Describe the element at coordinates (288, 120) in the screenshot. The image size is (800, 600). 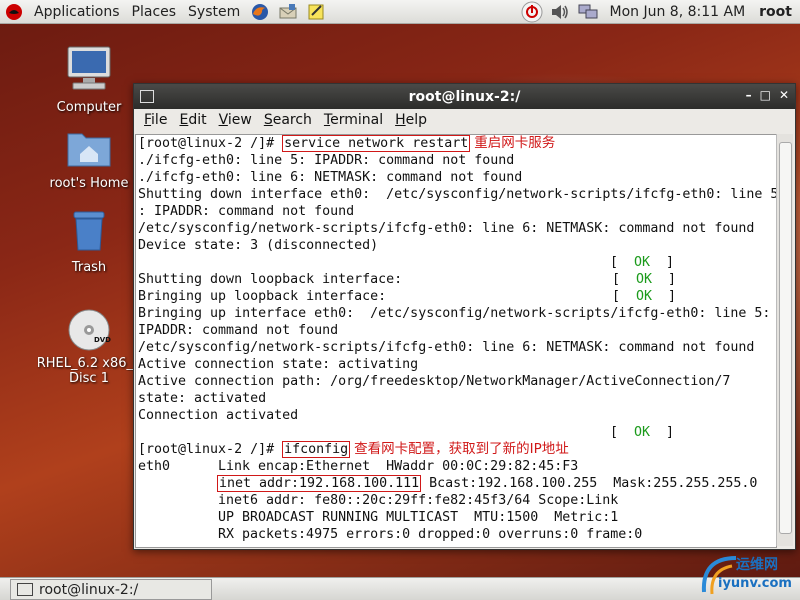
I see `menu-search: Search` at that location.